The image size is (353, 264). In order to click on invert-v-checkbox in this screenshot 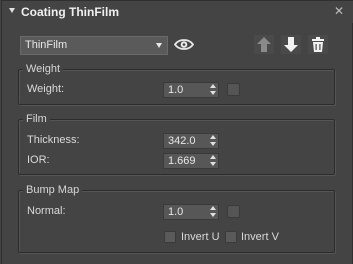, I will do `click(231, 237)`.